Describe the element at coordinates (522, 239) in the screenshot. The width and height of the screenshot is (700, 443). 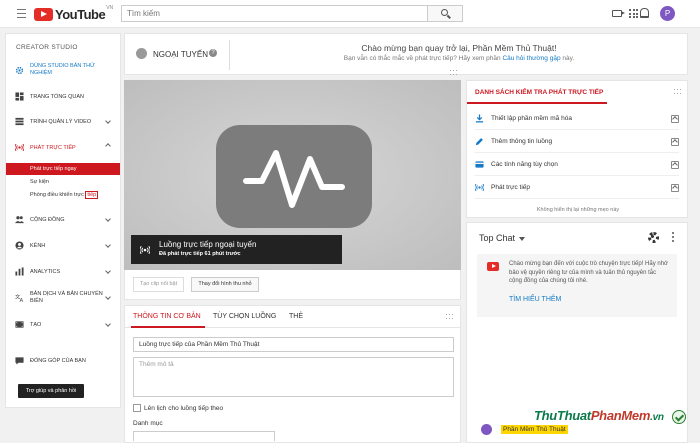
I see `caret-down-icon` at that location.